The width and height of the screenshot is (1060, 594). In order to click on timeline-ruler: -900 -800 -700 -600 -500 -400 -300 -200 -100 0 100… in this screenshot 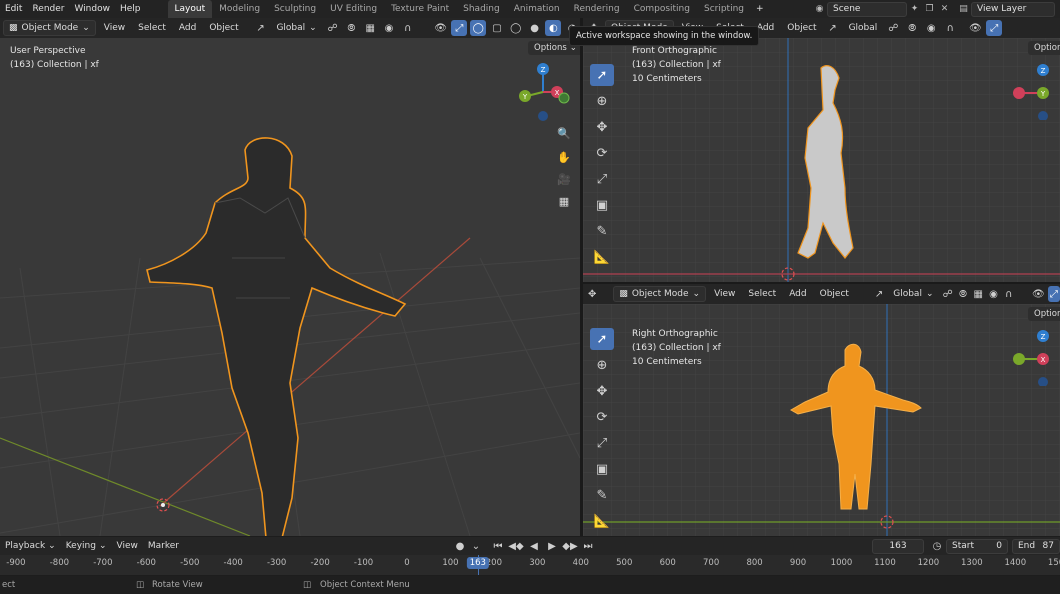, I will do `click(530, 565)`.